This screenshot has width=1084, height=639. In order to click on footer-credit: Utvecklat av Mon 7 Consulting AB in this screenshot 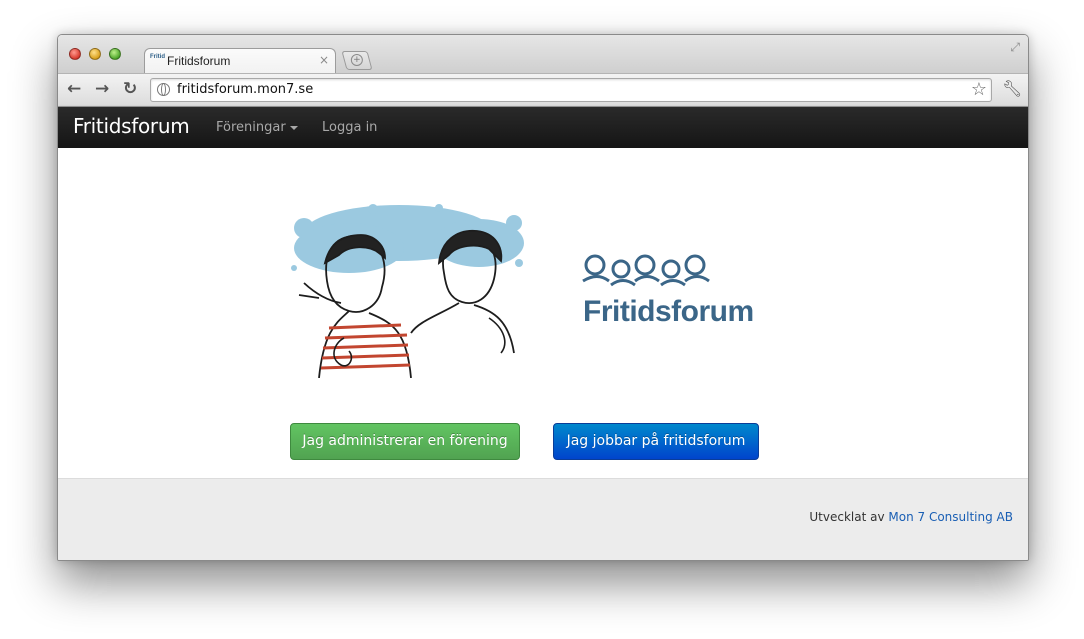, I will do `click(911, 517)`.